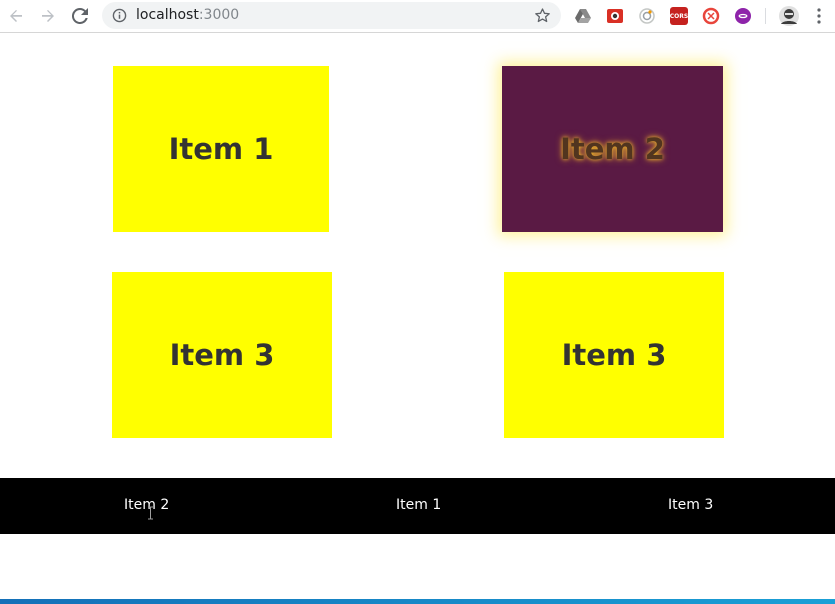 The width and height of the screenshot is (835, 604). Describe the element at coordinates (583, 16) in the screenshot. I see `google-drive-icon` at that location.